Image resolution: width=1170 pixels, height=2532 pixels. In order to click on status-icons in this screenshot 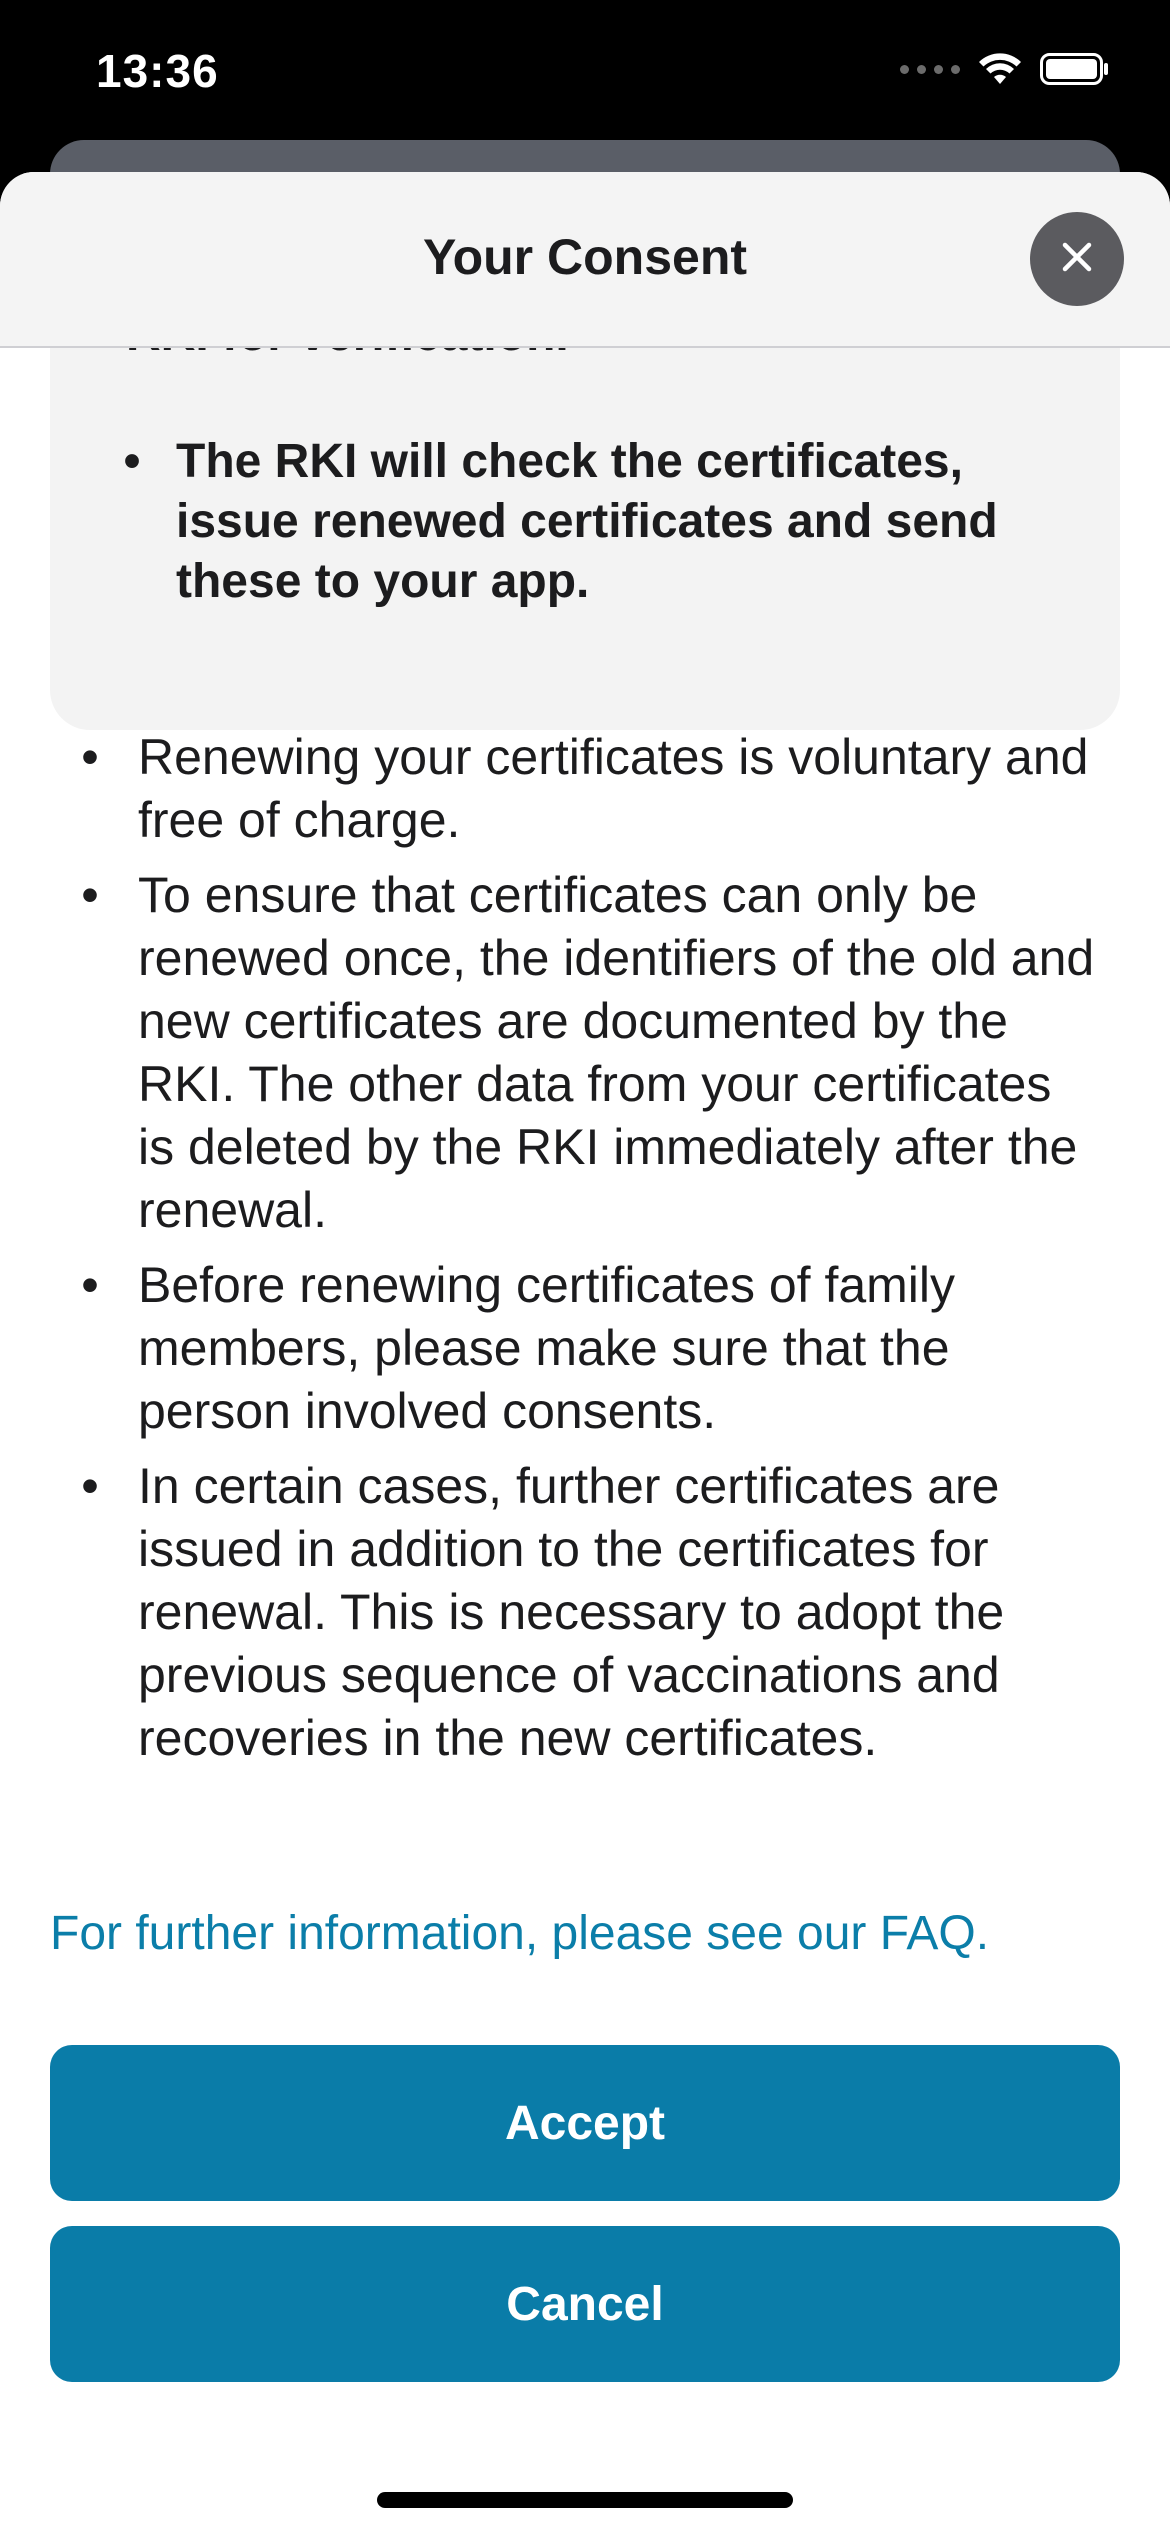, I will do `click(1005, 69)`.